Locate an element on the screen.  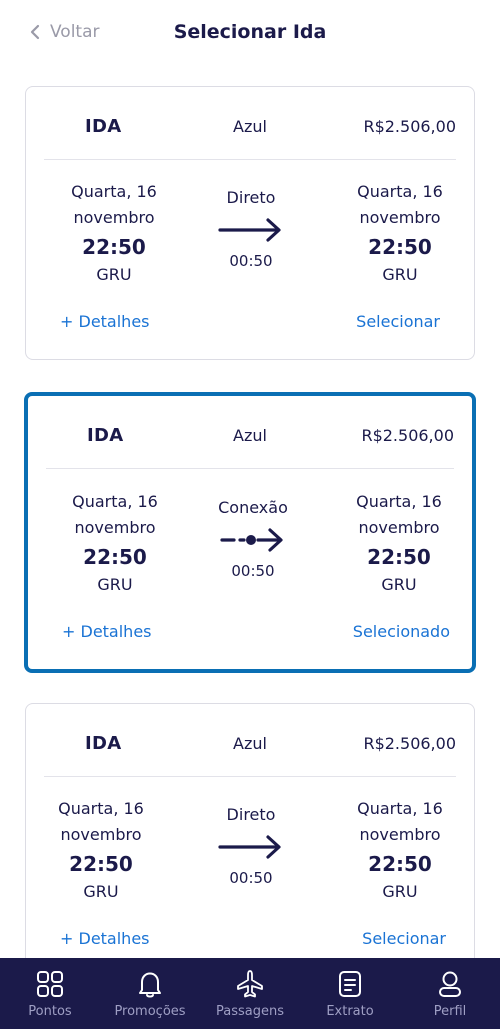
tab-perfil: Perfil is located at coordinates (450, 993).